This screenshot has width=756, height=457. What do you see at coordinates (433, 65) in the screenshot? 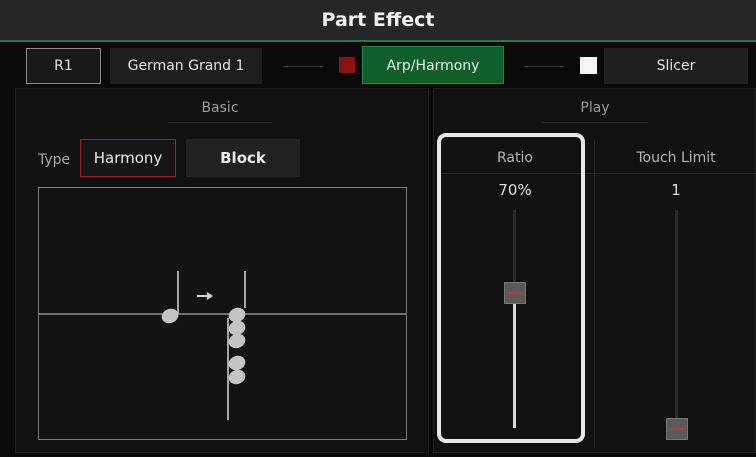
I see `arp-harmony-button: Arp/Harmony` at bounding box center [433, 65].